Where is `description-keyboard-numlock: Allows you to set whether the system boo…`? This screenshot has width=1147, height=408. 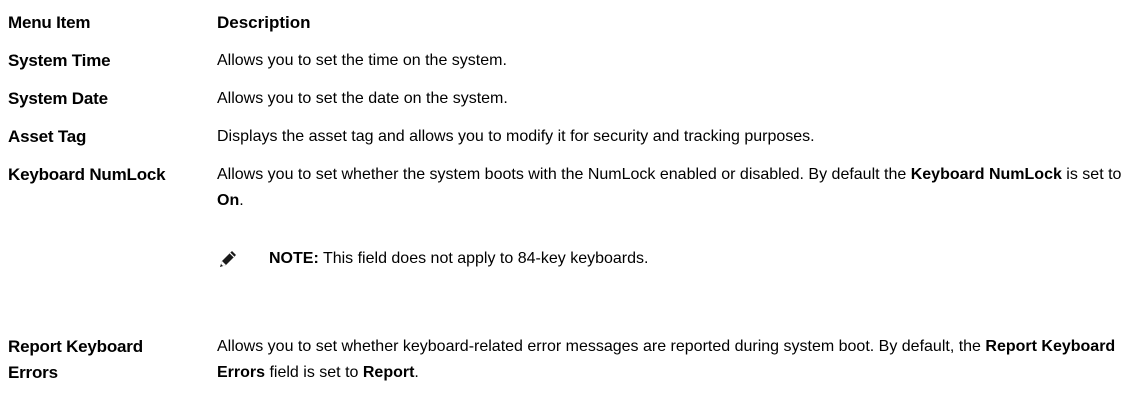 description-keyboard-numlock: Allows you to set whether the system boo… is located at coordinates (679, 188).